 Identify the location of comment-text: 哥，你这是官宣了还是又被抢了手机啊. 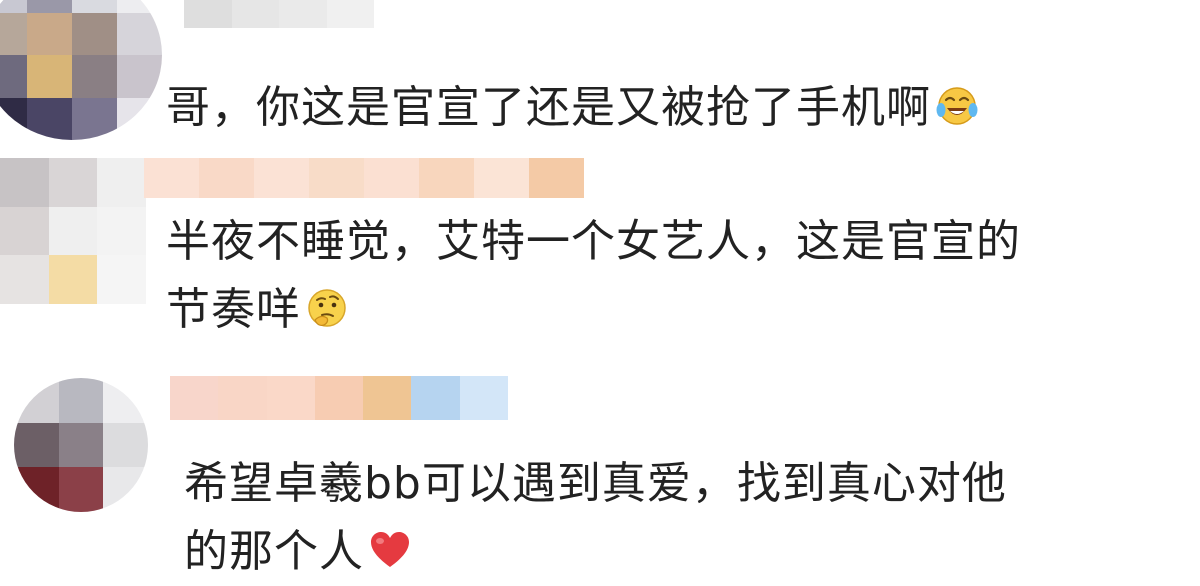
(572, 108).